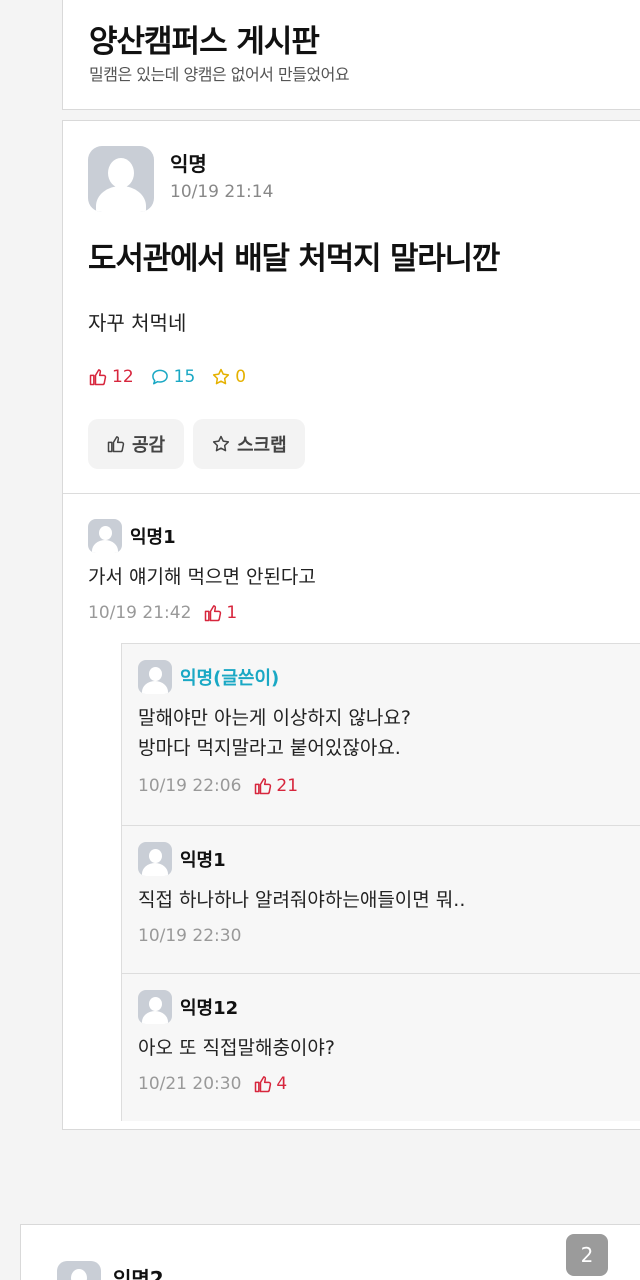  I want to click on board-title: 양산캠퍼스 게시판, so click(204, 38).